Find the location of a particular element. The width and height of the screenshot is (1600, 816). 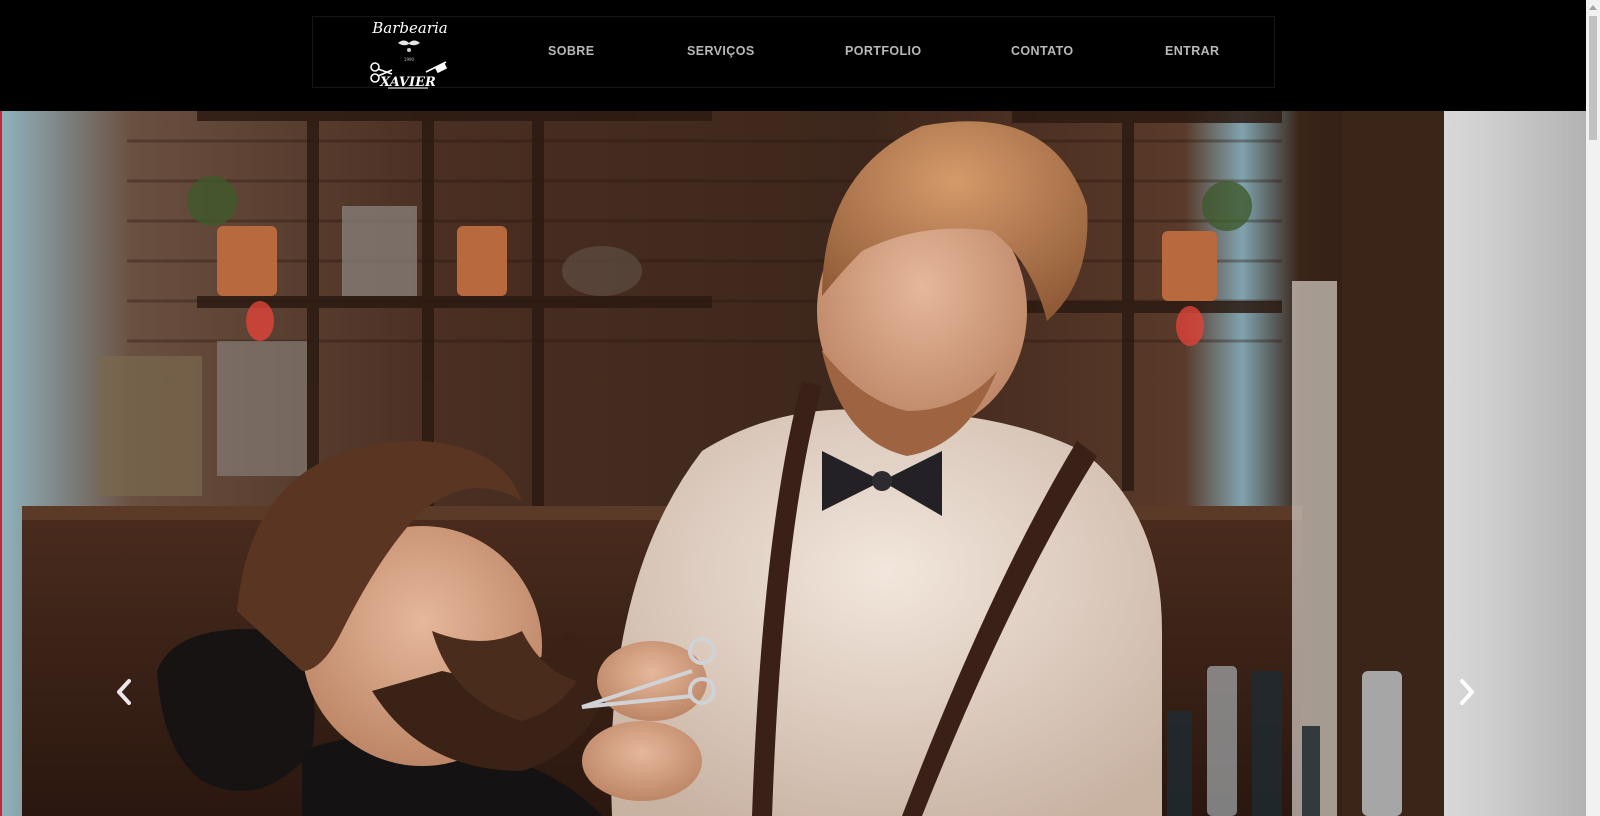

scroll-up-icon is located at coordinates (1593, 7).